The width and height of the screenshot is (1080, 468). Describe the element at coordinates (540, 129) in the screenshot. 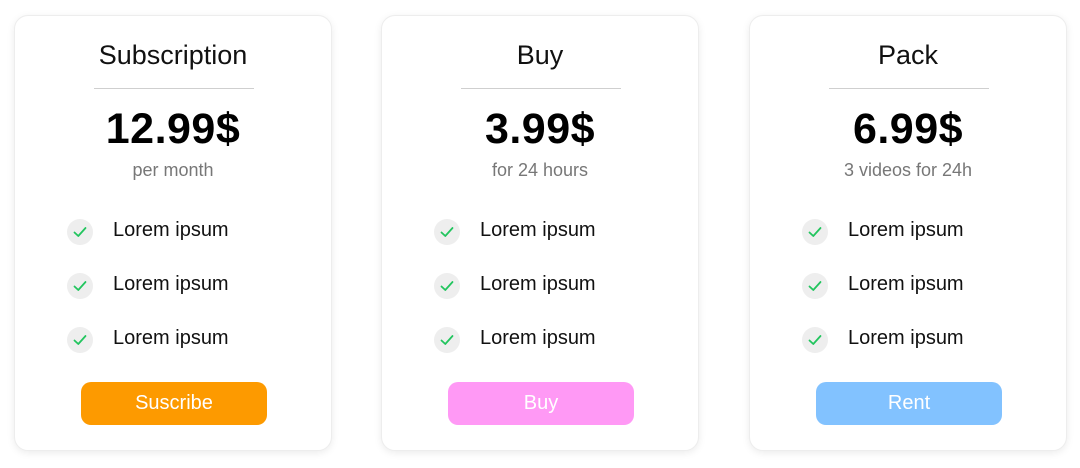

I see `plan-price: 3.99$` at that location.